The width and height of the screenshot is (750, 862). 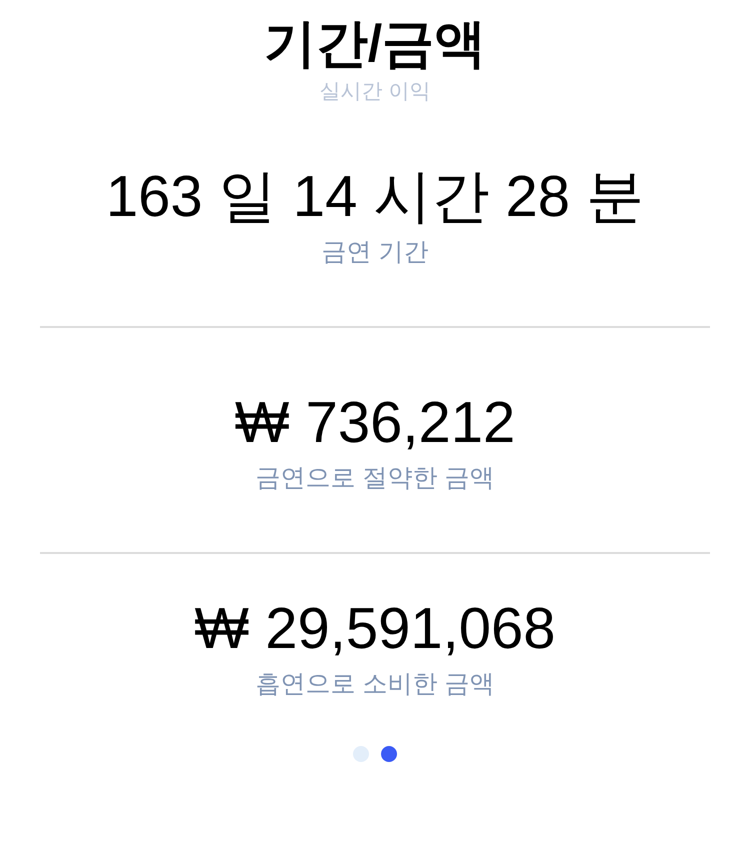 What do you see at coordinates (375, 92) in the screenshot?
I see `page-subtitle: 실시간 이익` at bounding box center [375, 92].